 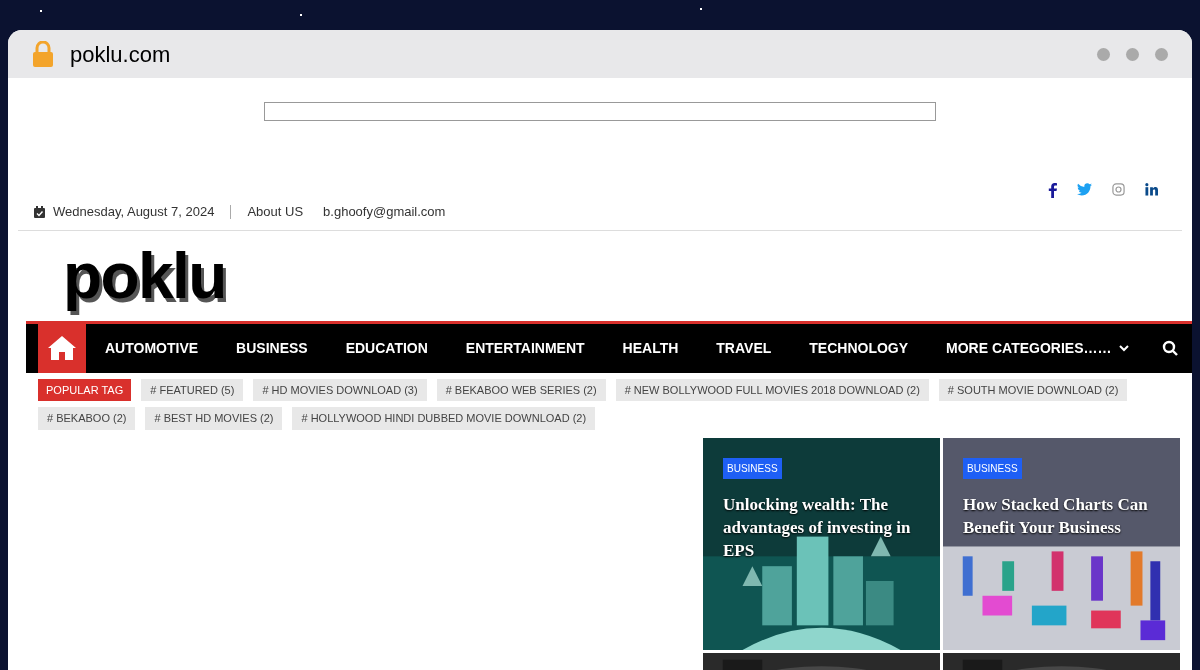 What do you see at coordinates (39, 211) in the screenshot?
I see `calendar-icon` at bounding box center [39, 211].